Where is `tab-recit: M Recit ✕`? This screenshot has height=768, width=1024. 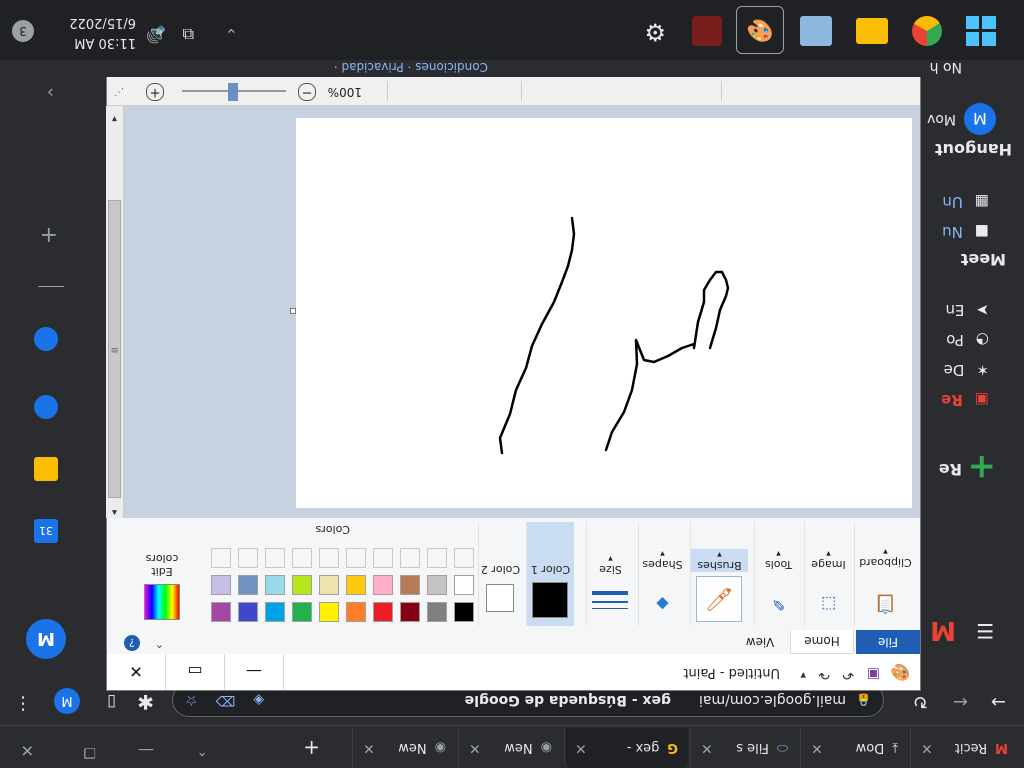 tab-recit: M Recit ✕ is located at coordinates (964, 748).